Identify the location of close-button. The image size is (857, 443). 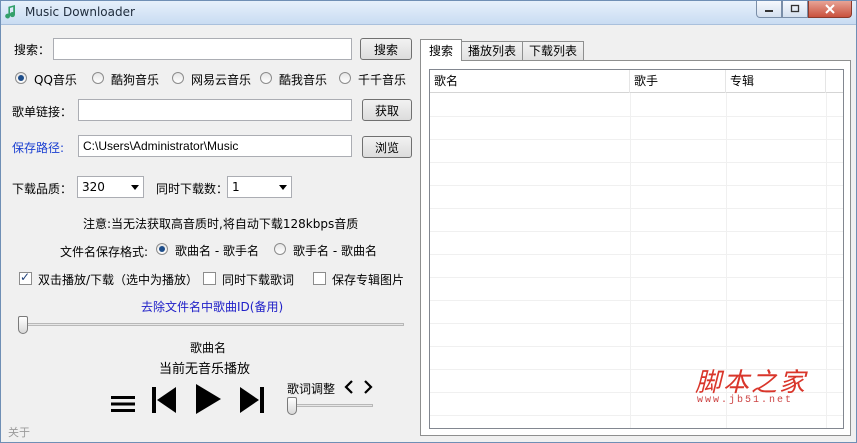
(830, 9).